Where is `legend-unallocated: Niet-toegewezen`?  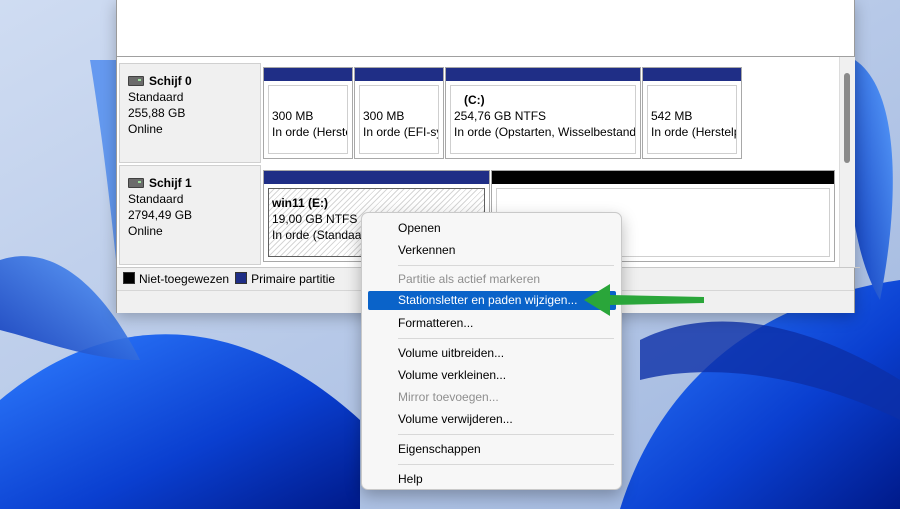 legend-unallocated: Niet-toegewezen is located at coordinates (176, 279).